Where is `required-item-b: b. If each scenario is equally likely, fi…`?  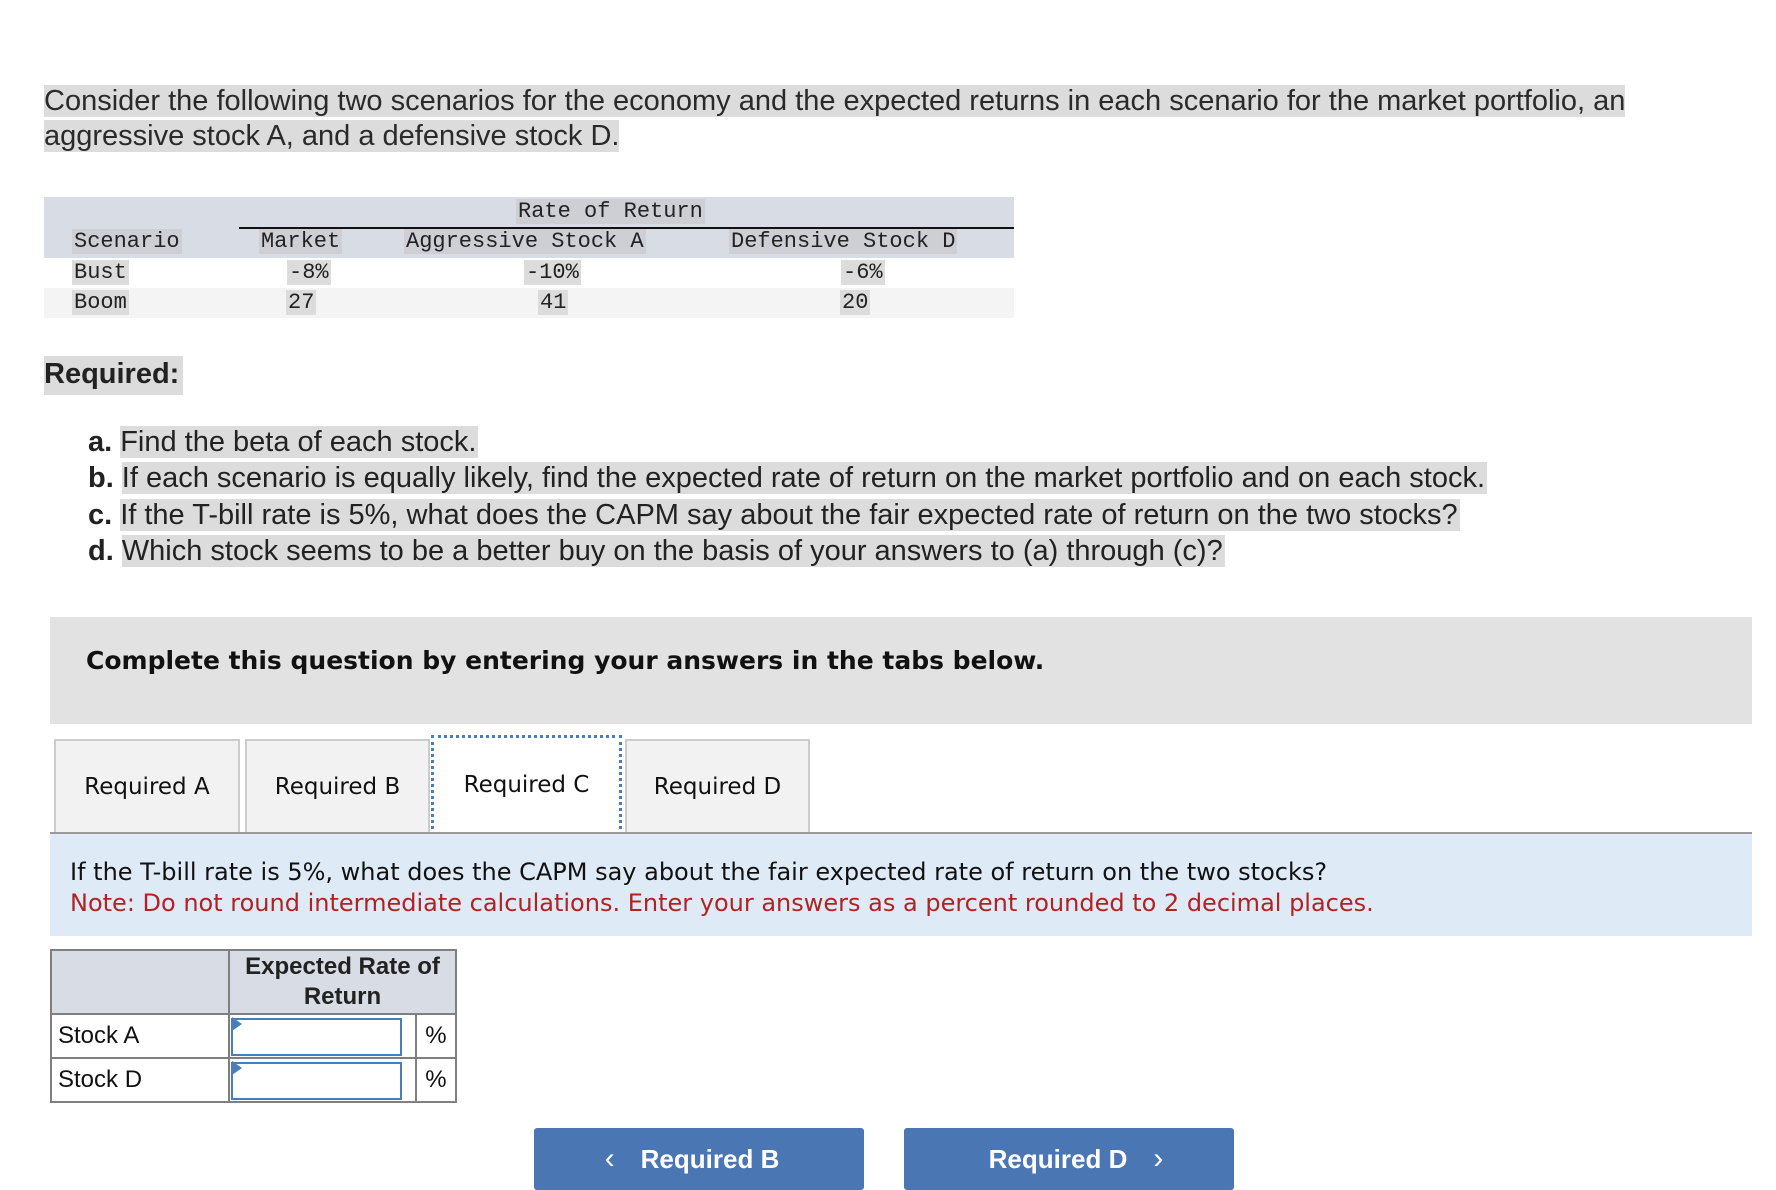 required-item-b: b. If each scenario is equally likely, fi… is located at coordinates (788, 478).